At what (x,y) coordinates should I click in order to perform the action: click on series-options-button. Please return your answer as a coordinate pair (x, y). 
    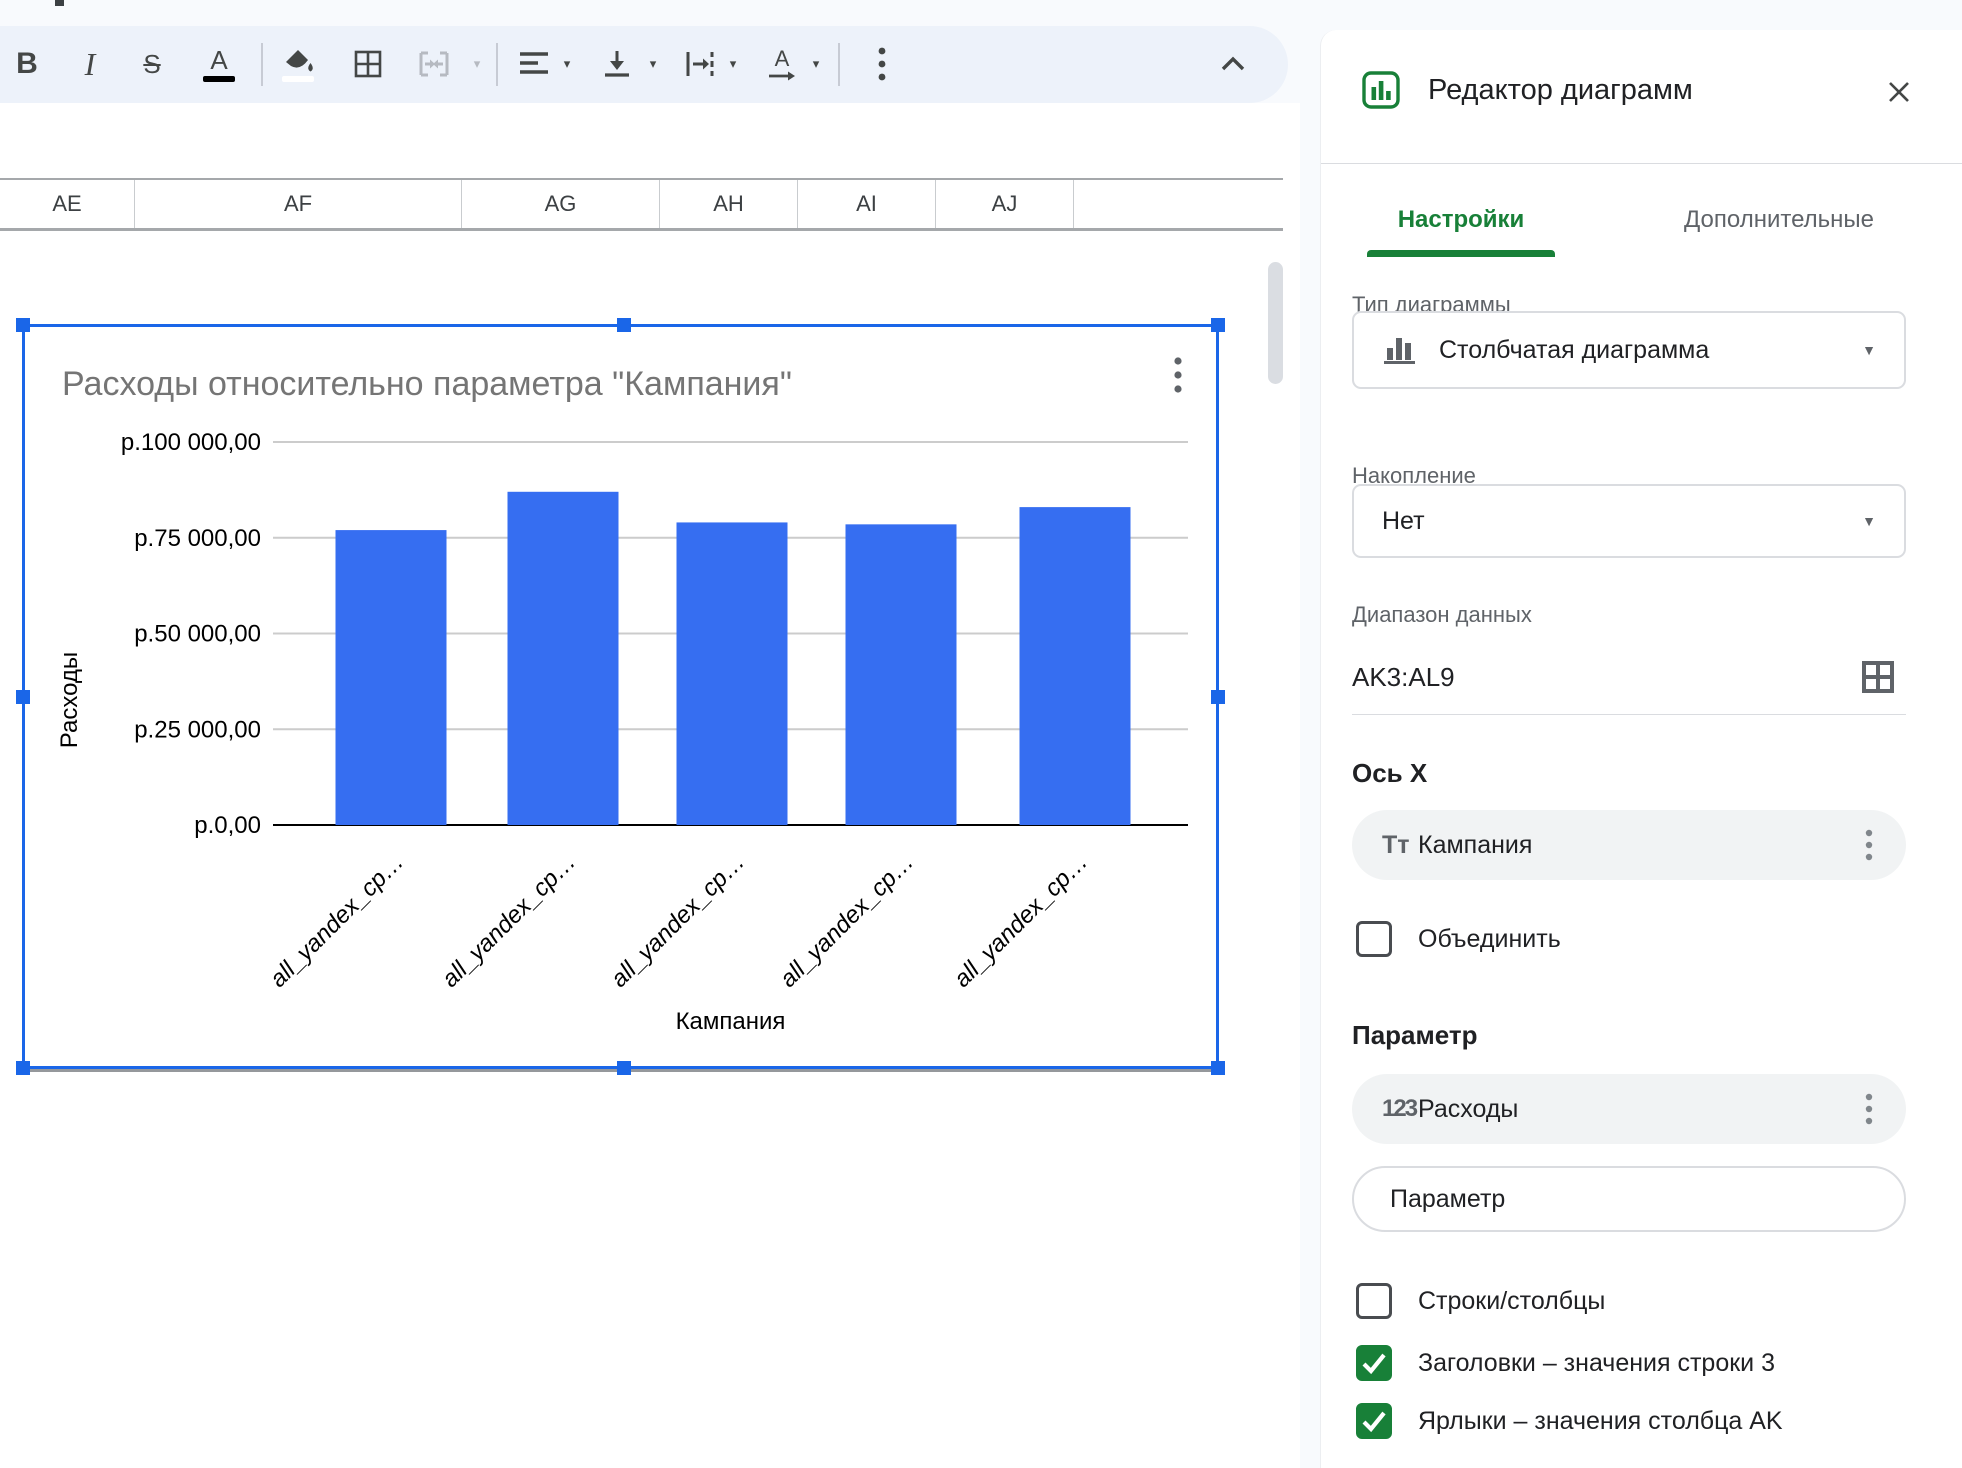
    Looking at the image, I should click on (1869, 1109).